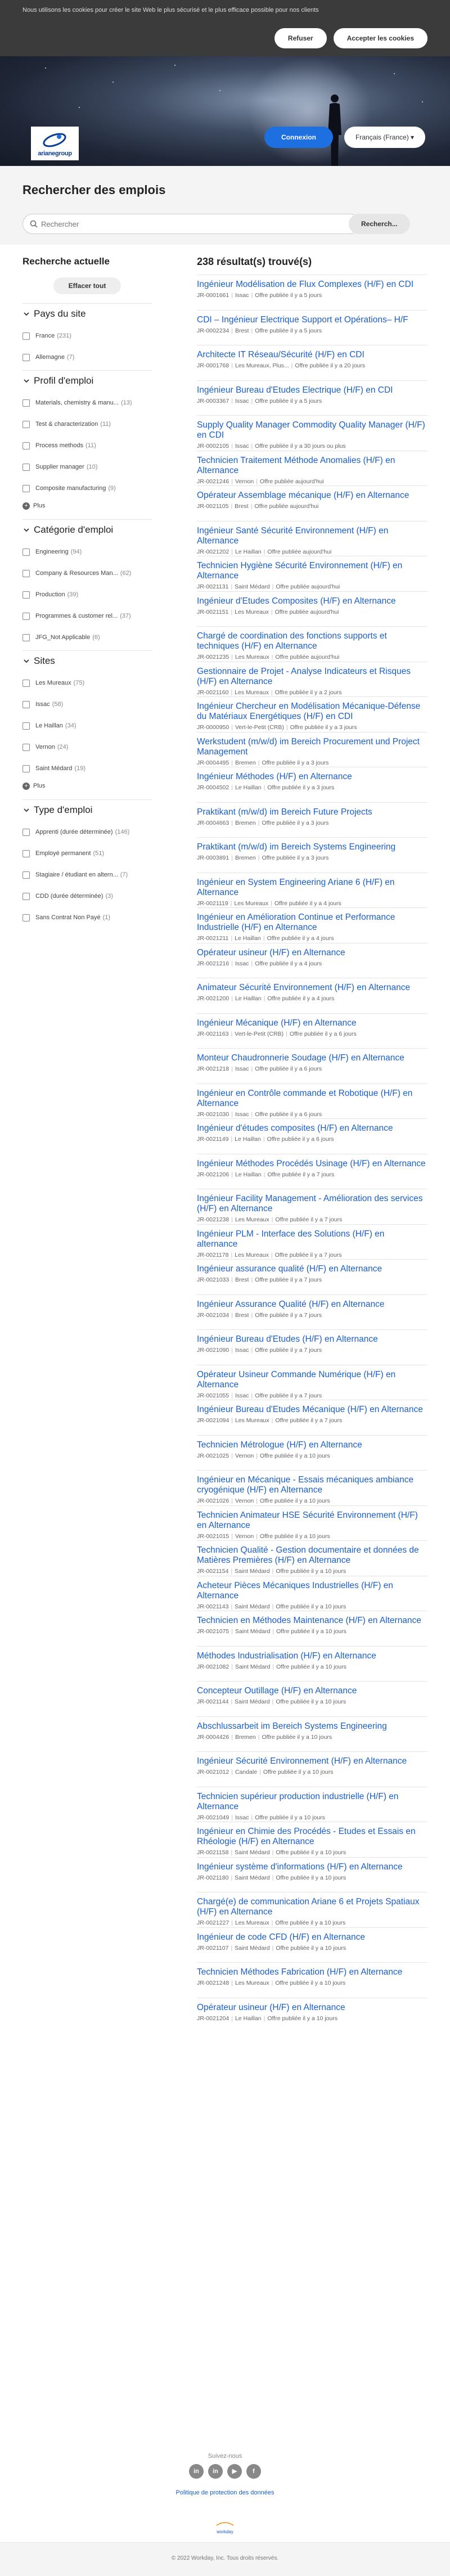  I want to click on facet-option: Issac (58), so click(87, 704).